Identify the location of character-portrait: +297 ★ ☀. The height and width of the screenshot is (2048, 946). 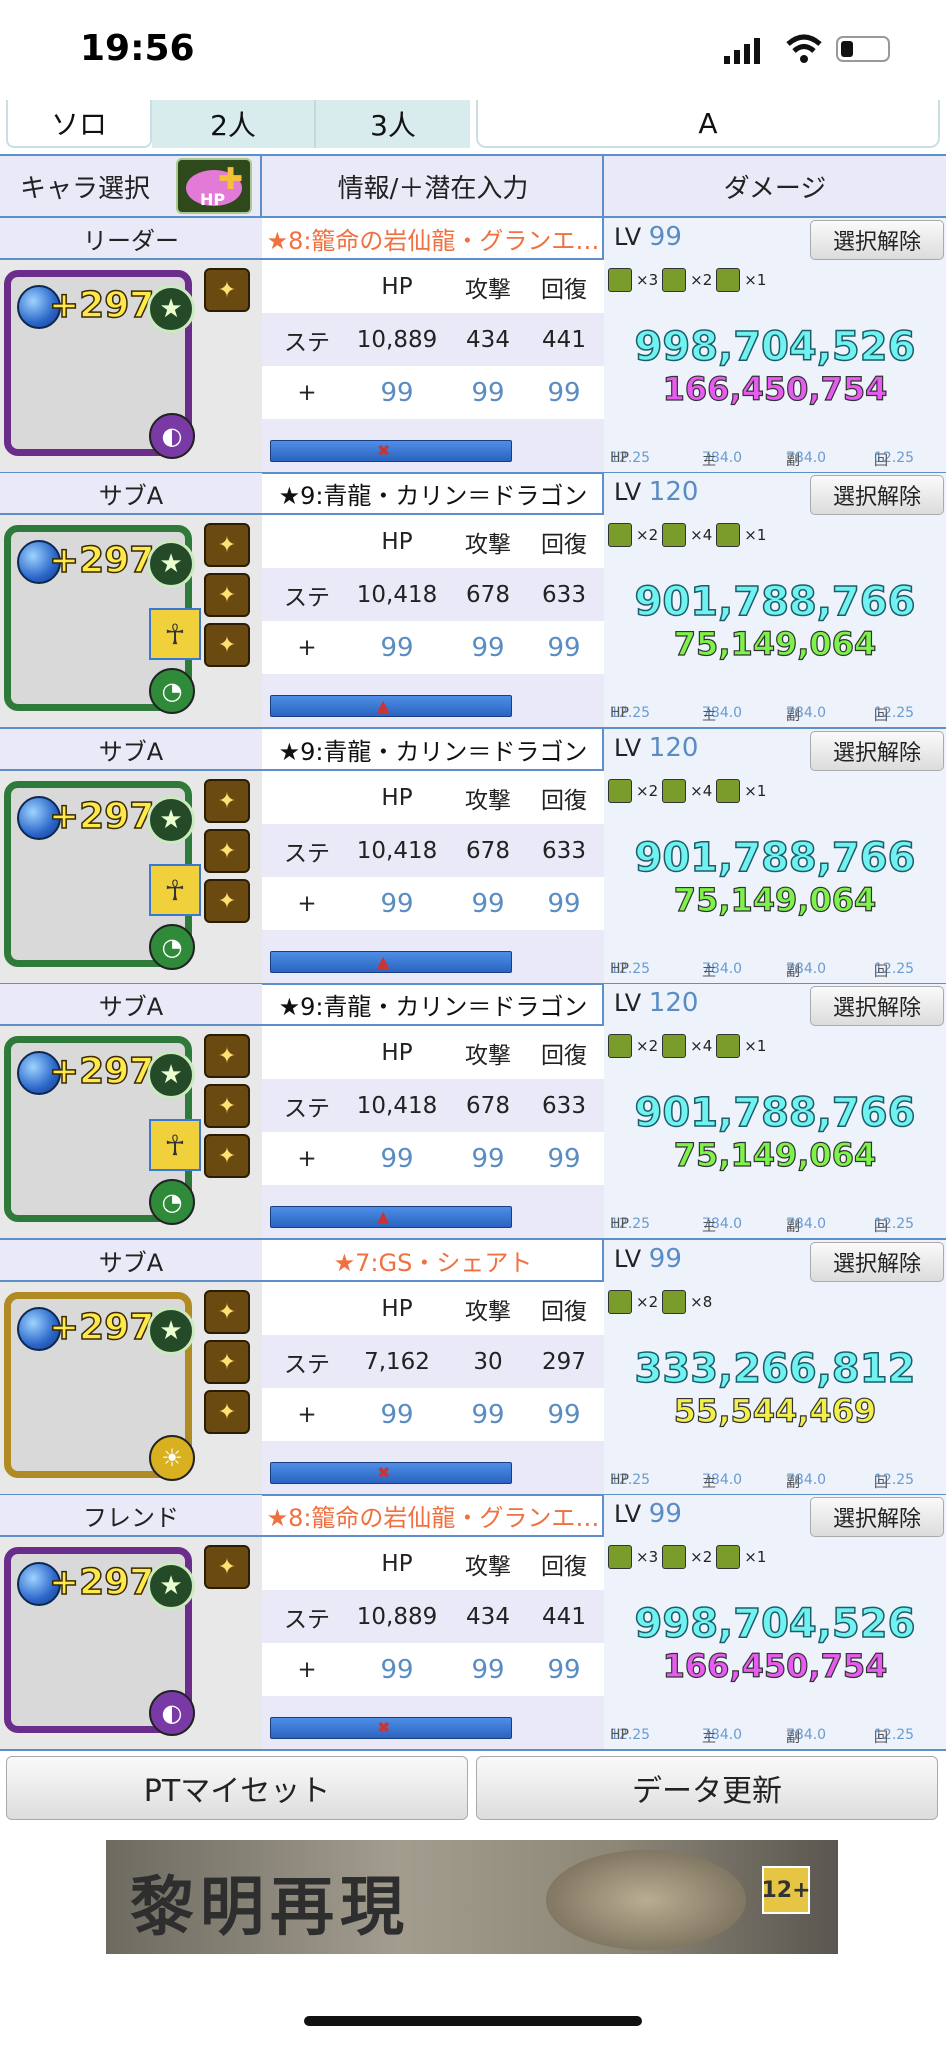
(99, 1386).